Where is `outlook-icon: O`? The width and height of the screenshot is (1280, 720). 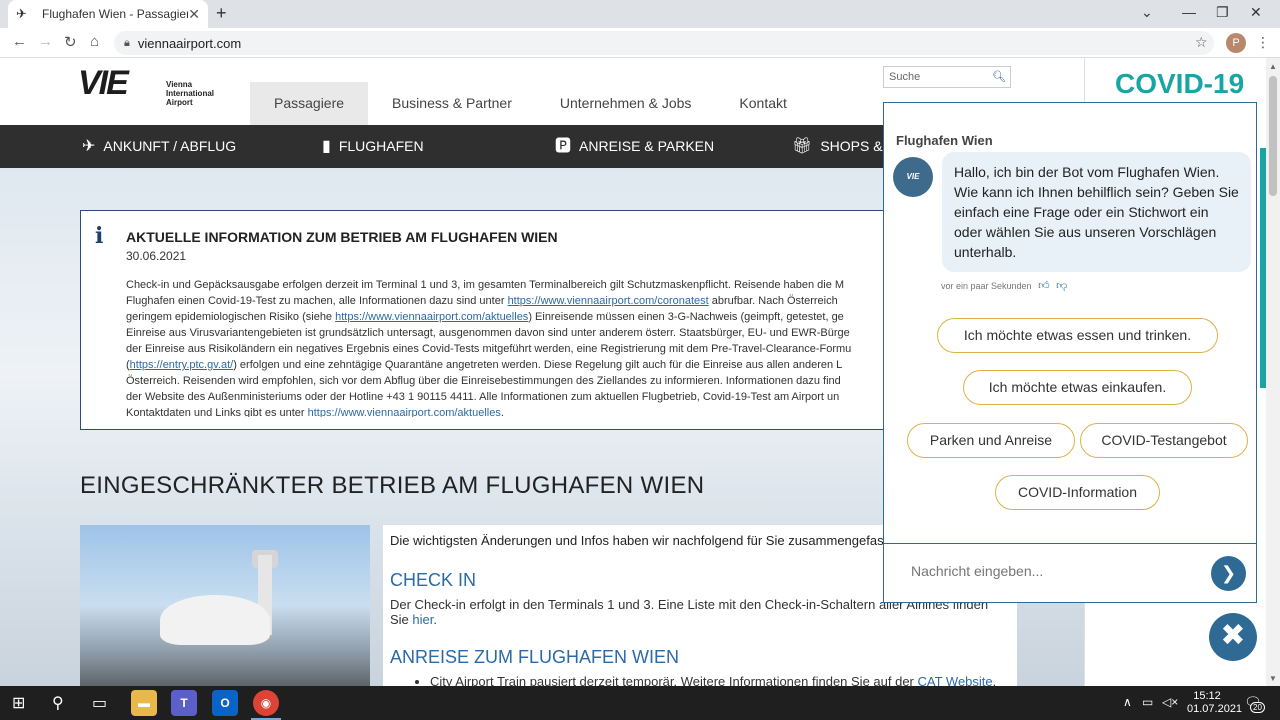
outlook-icon: O is located at coordinates (225, 703).